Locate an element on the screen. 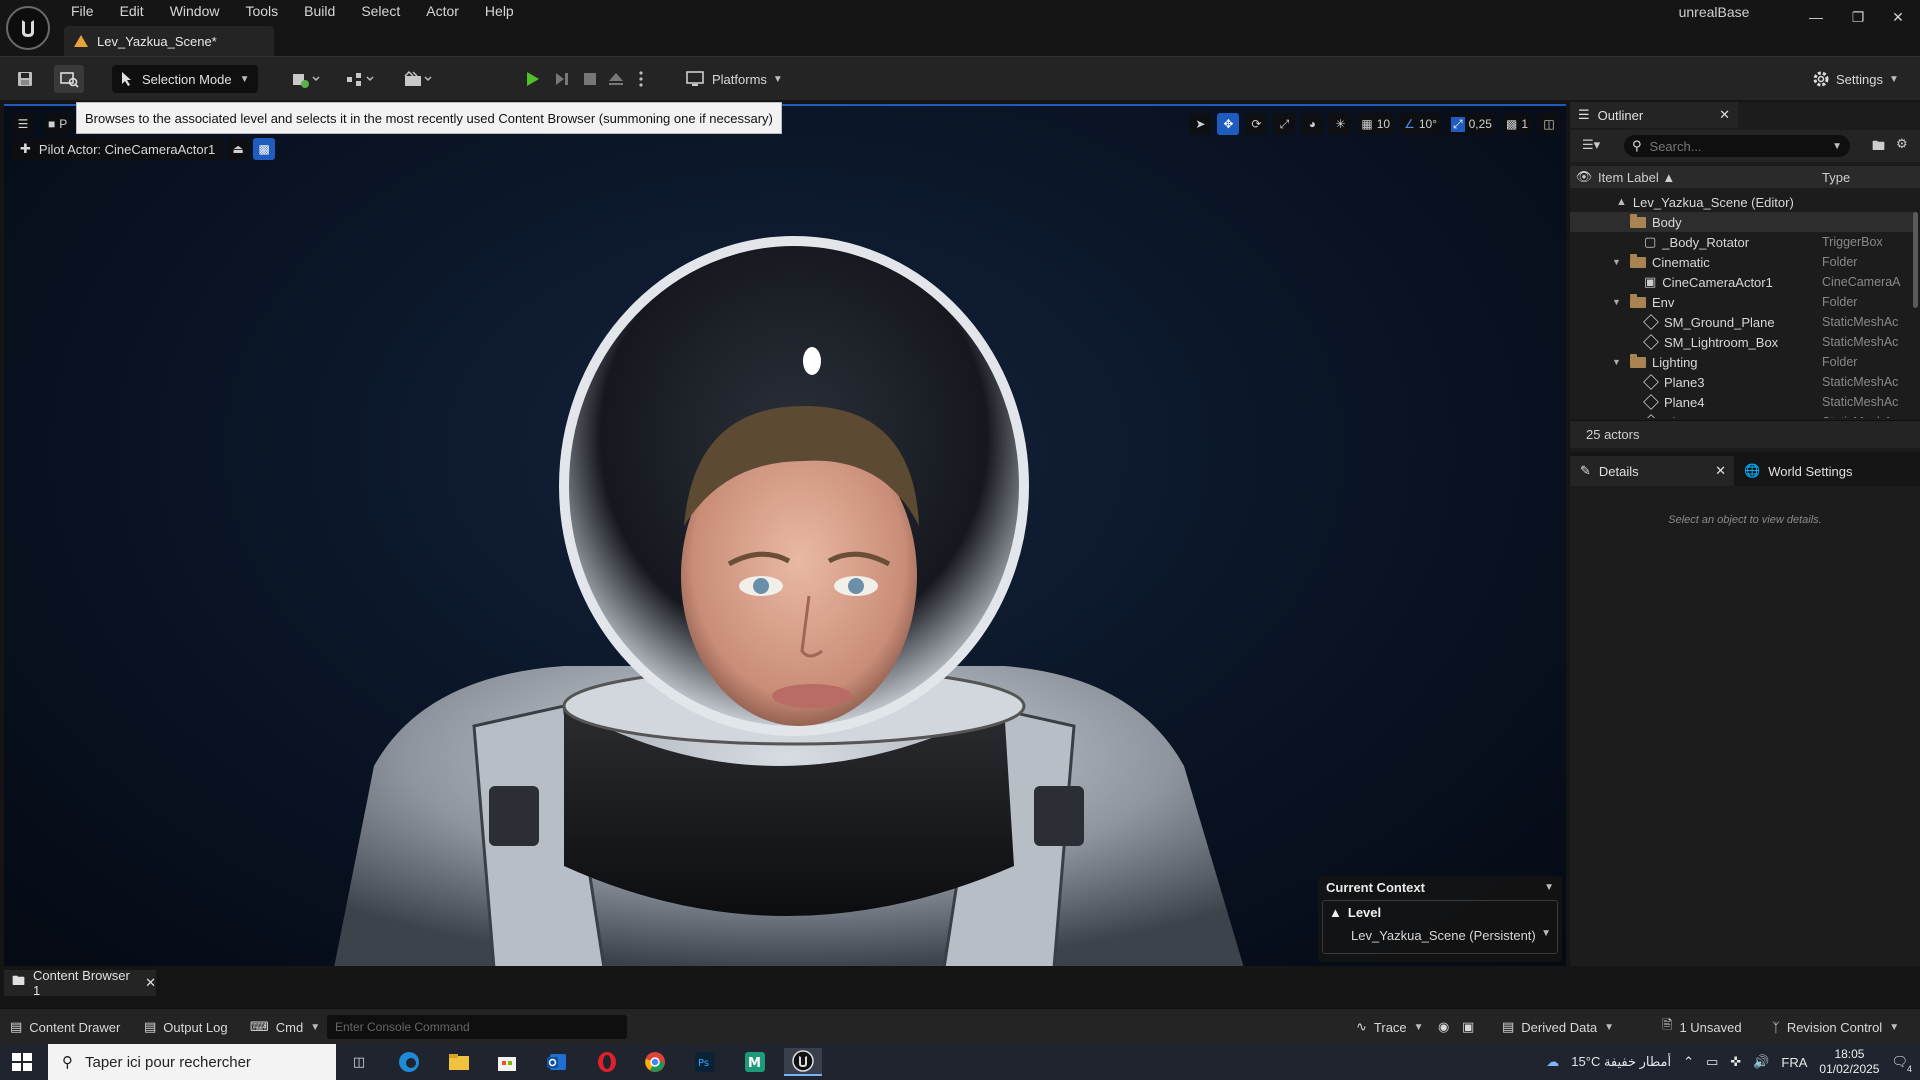  outliner-scrollbar is located at coordinates (1915, 260).